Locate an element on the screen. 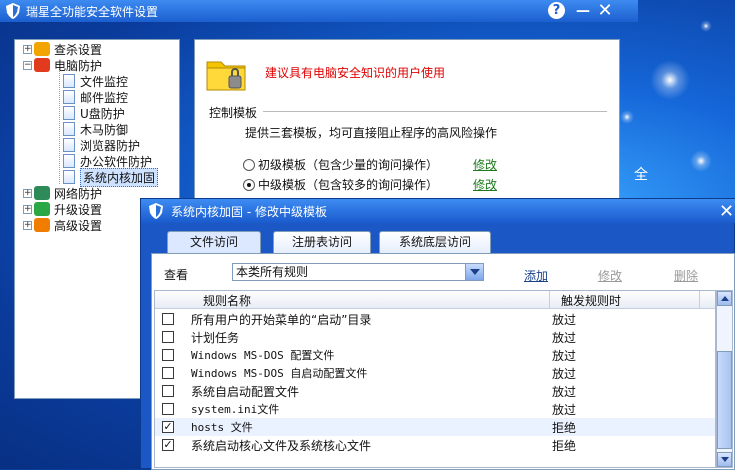 The height and width of the screenshot is (470, 735). scroll-down-button is located at coordinates (724, 459).